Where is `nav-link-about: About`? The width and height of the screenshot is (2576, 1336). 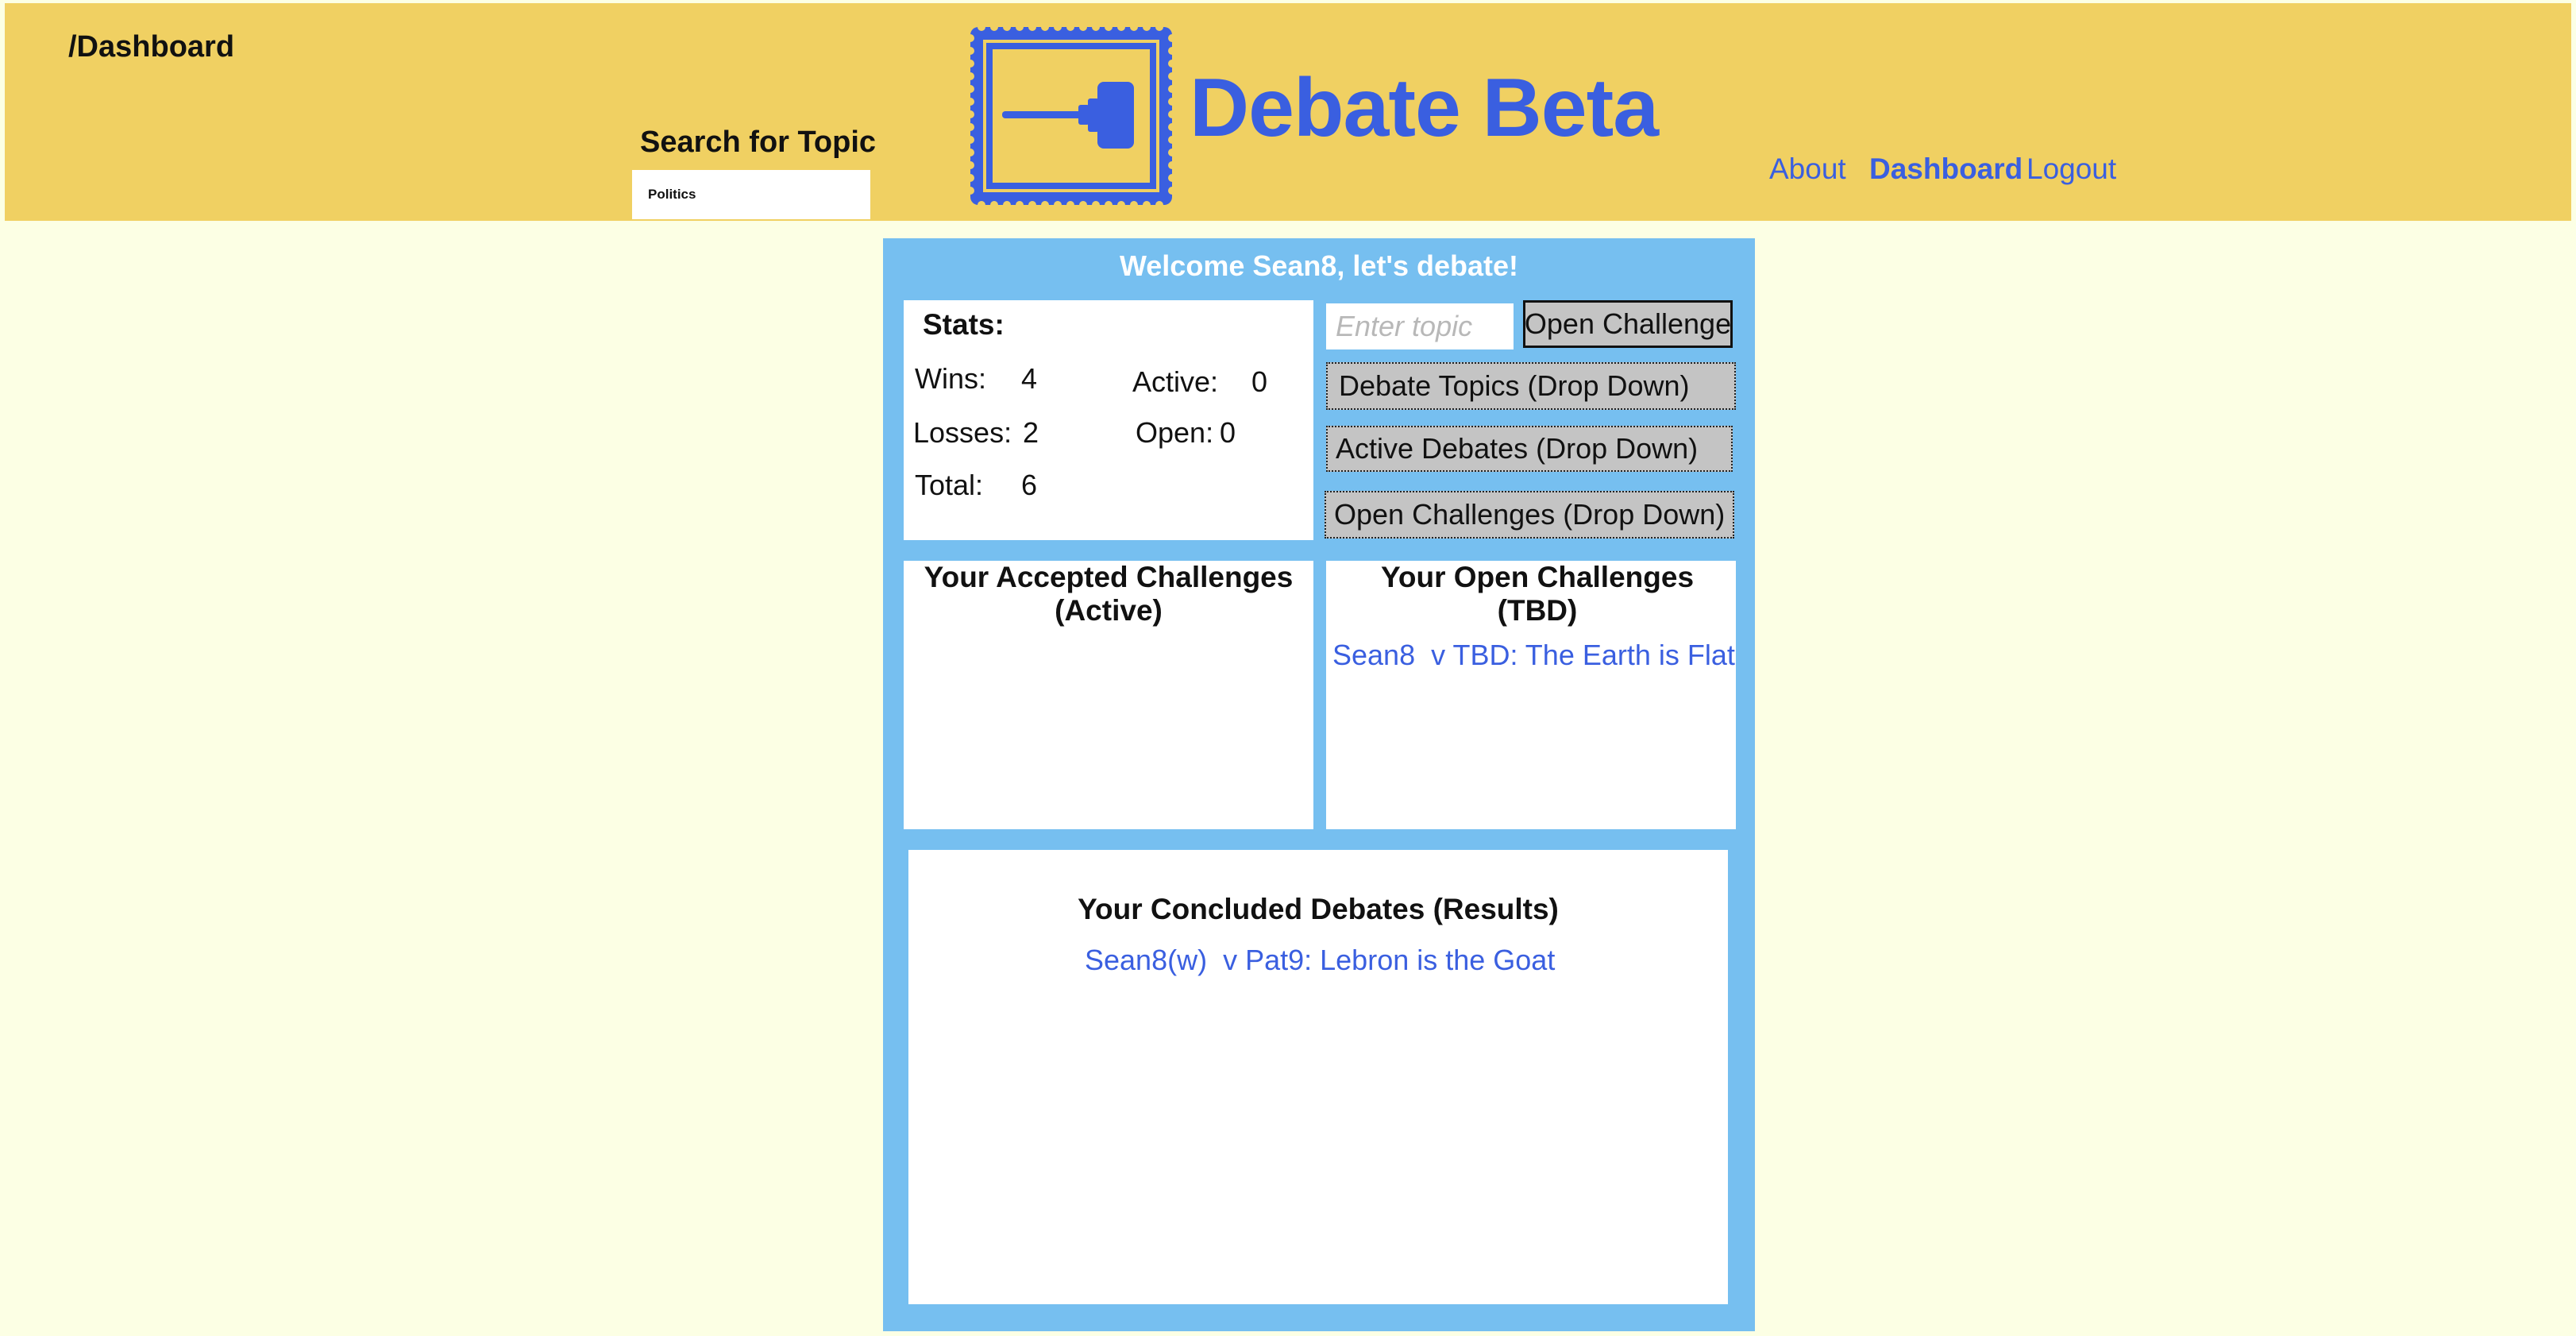 nav-link-about: About is located at coordinates (1807, 169).